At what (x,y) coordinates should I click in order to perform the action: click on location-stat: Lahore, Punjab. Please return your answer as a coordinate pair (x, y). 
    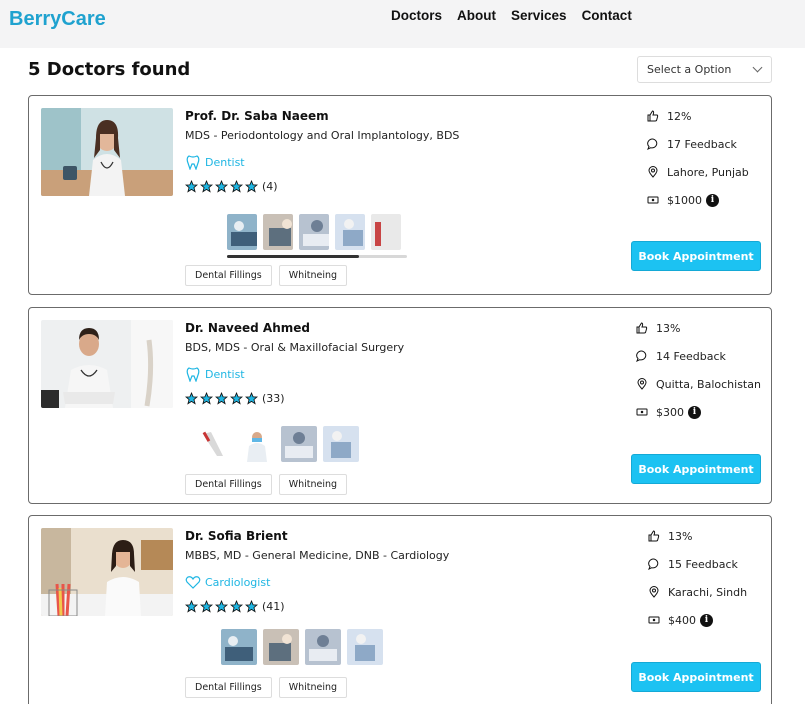
    Looking at the image, I should click on (717, 172).